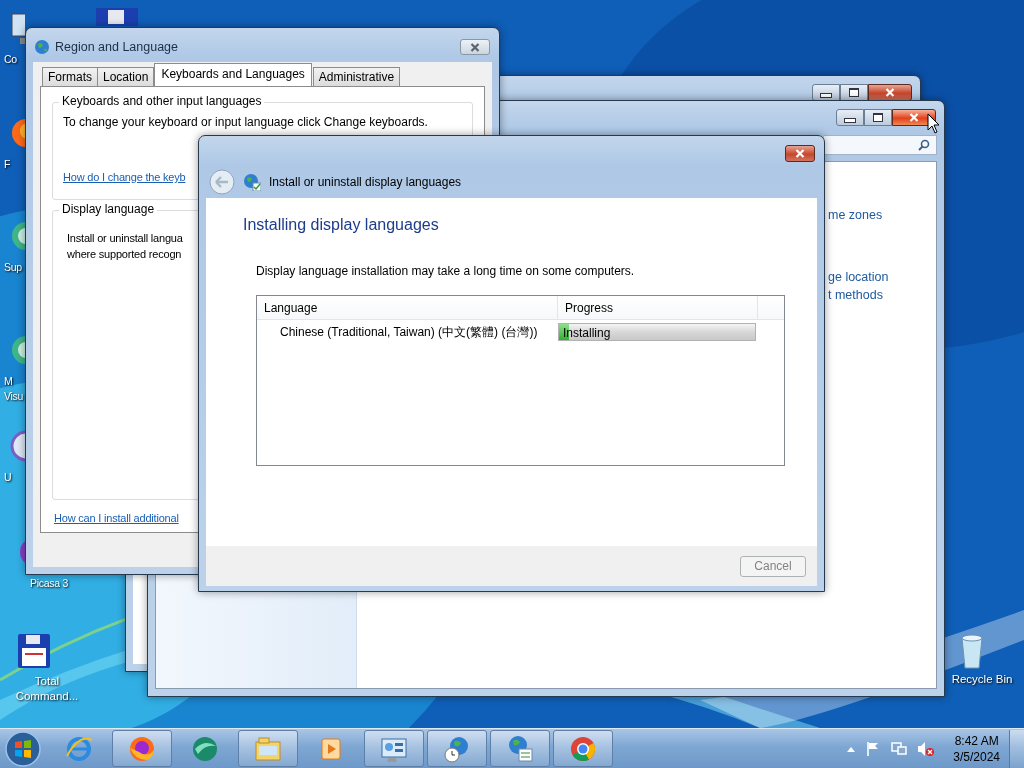 The image size is (1024, 768). I want to click on group-title: Keyboards and other input languages, so click(162, 101).